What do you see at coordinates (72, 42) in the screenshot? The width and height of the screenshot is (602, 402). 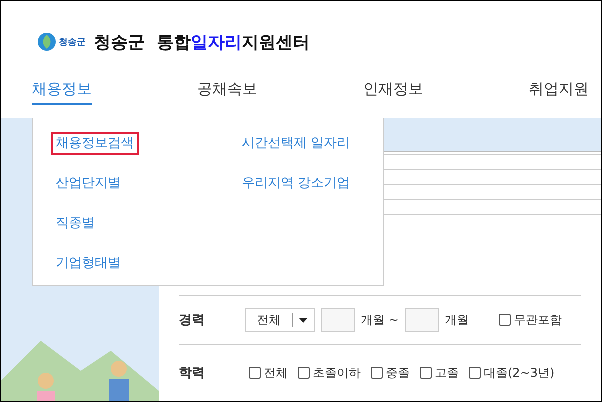 I see `logo-text: 청송군` at bounding box center [72, 42].